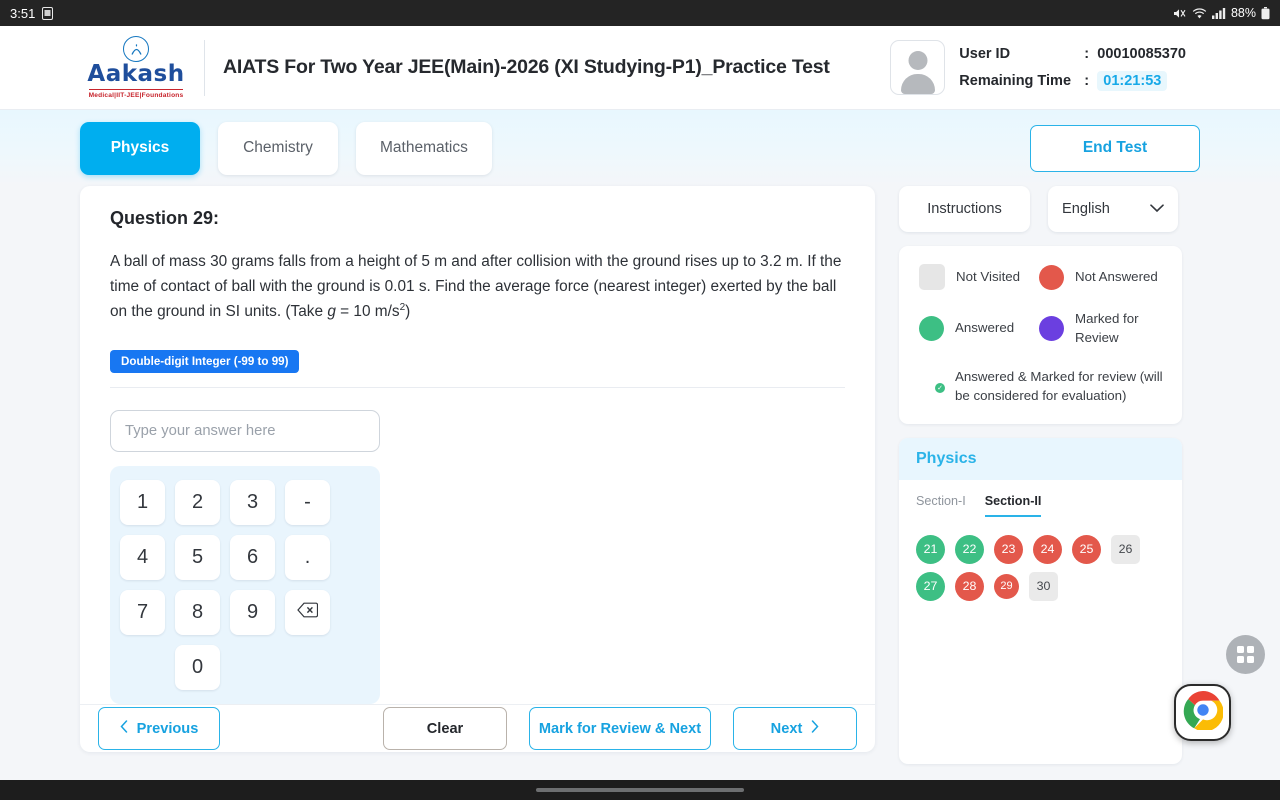  Describe the element at coordinates (136, 94) in the screenshot. I see `aakash-logo-tagline: Medical|IIT-JEE|Foundations` at that location.